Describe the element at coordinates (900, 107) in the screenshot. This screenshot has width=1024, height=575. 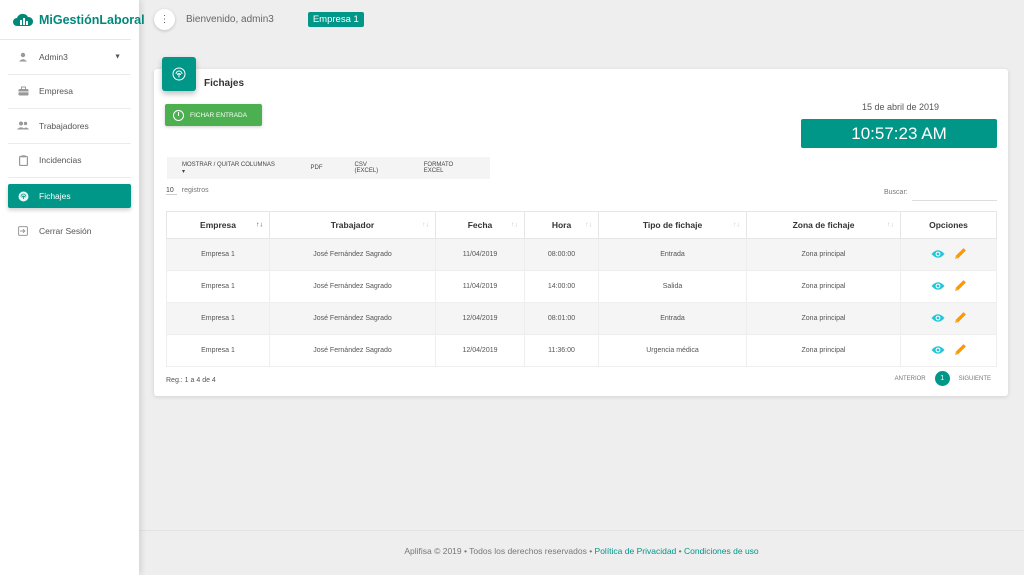
I see `current-date: 15 de abril de 2019` at that location.